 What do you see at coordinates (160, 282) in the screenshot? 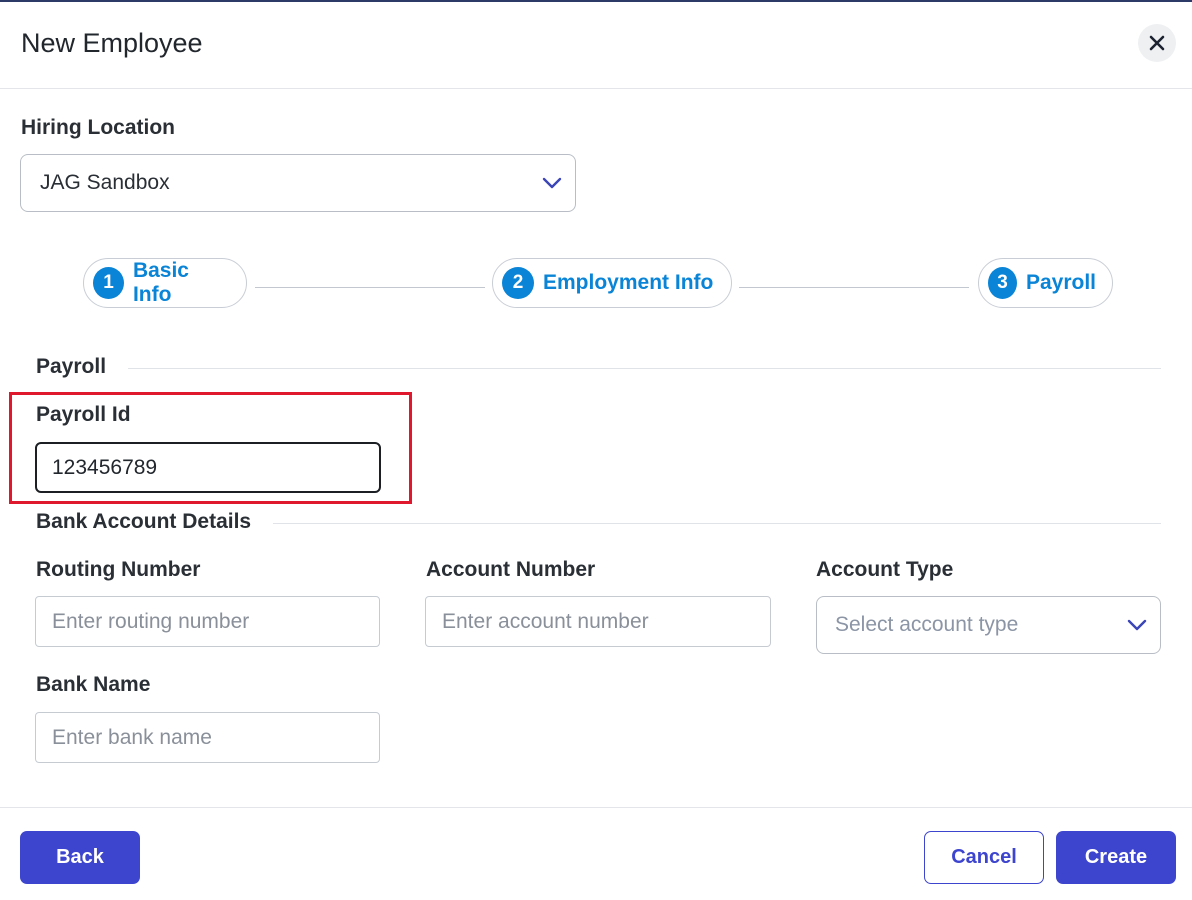
I see `step-label: Basic Info` at bounding box center [160, 282].